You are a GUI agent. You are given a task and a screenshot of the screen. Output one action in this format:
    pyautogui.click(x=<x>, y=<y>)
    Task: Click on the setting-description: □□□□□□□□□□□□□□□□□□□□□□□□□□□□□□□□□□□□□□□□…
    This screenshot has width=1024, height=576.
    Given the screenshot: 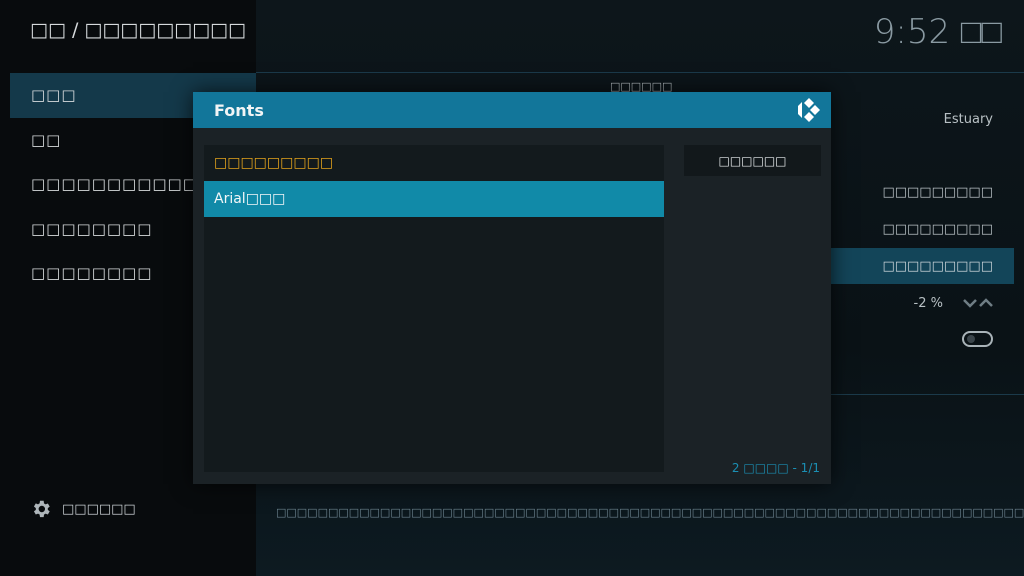 What is the action you would take?
    pyautogui.click(x=650, y=512)
    